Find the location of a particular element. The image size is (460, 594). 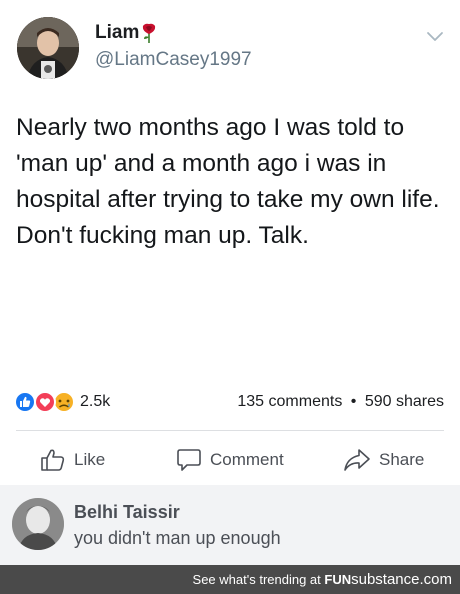

like-label: Like is located at coordinates (90, 459).